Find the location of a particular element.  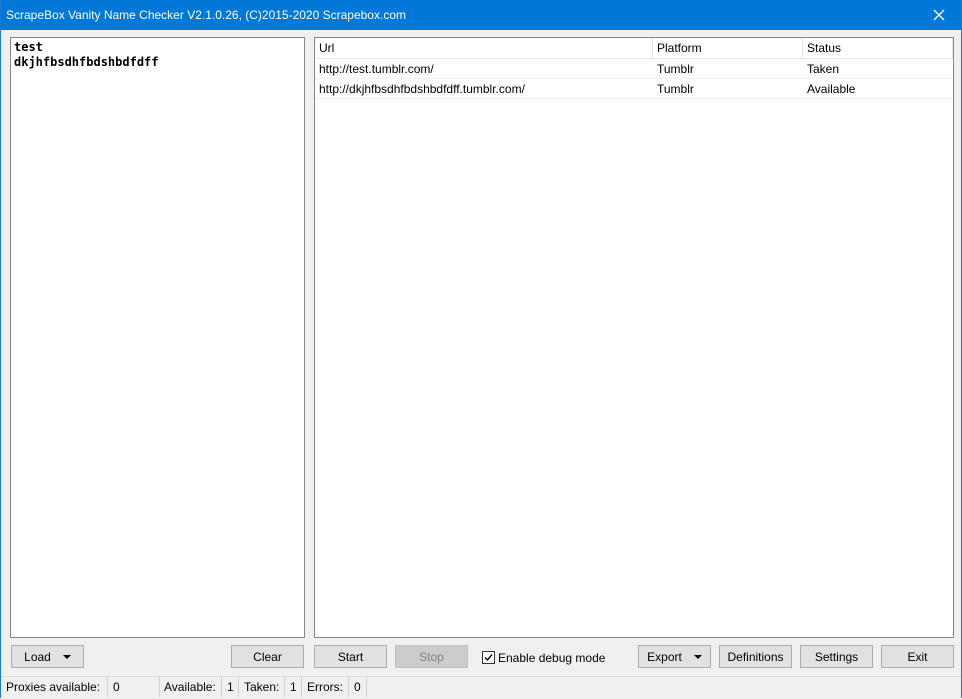

close-button is located at coordinates (939, 15).